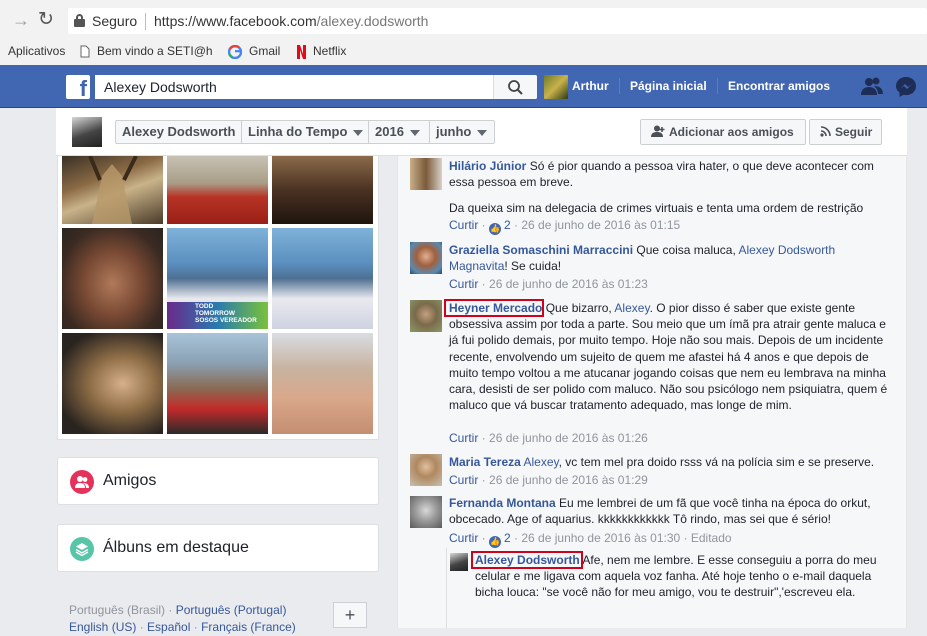  What do you see at coordinates (845, 132) in the screenshot?
I see `follow-button: Seguir` at bounding box center [845, 132].